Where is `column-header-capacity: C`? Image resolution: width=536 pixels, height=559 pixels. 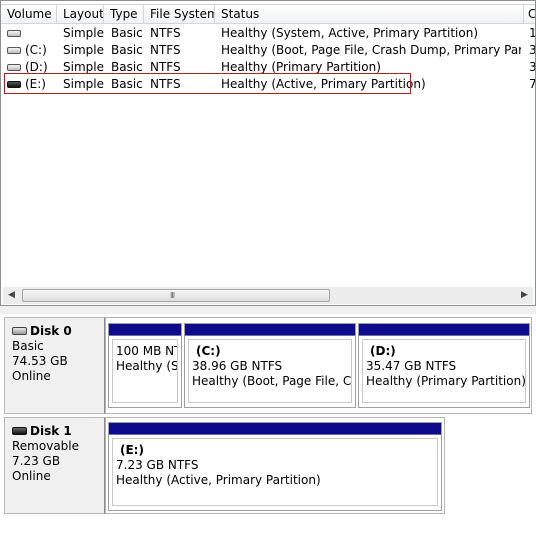
column-header-capacity: C is located at coordinates (529, 14).